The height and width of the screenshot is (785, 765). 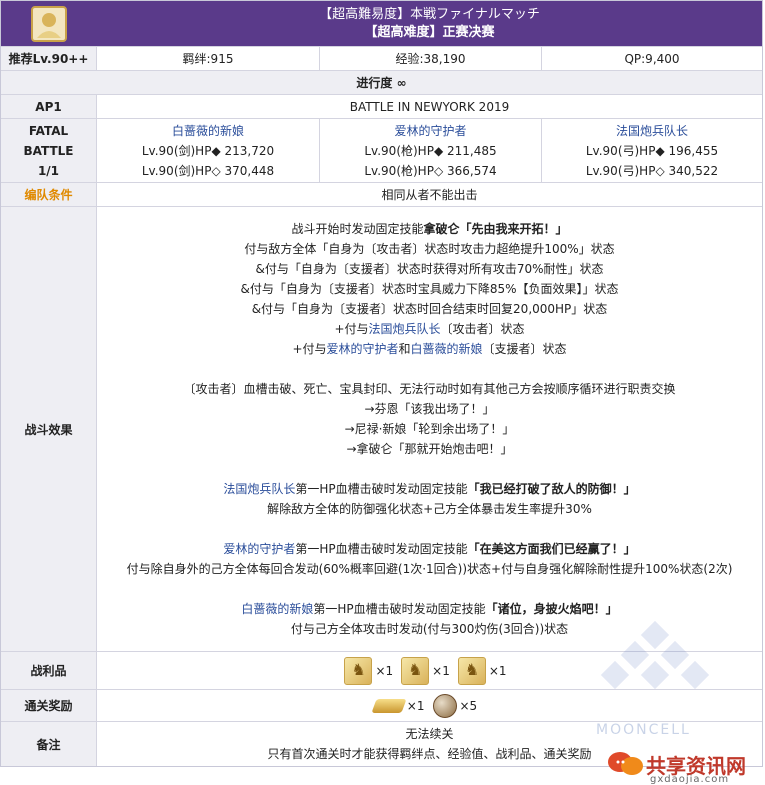 I want to click on enemy-1-hp2: Lv.90(剑)HP◇ 370,448, so click(x=208, y=170).